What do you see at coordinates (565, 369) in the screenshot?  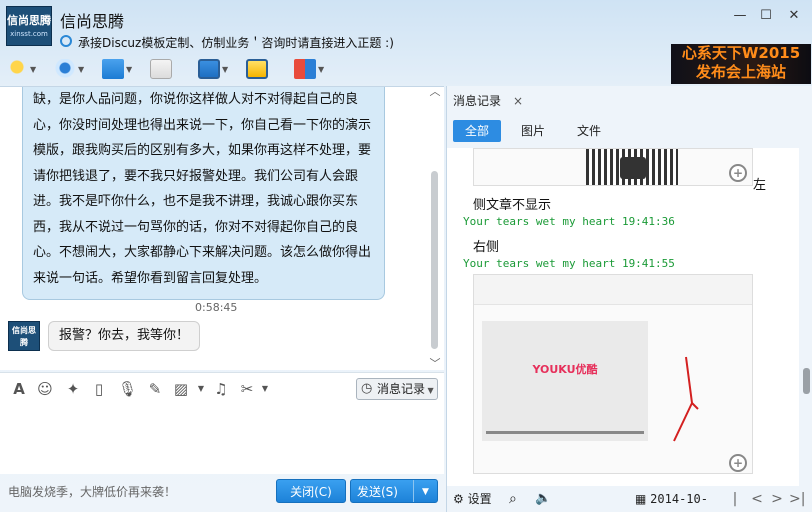 I see `youku-logo: YOUKU优酷` at bounding box center [565, 369].